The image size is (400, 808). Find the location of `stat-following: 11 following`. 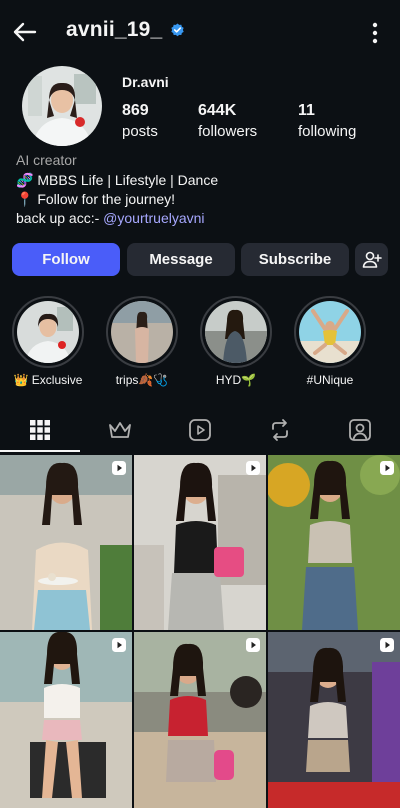

stat-following: 11 following is located at coordinates (327, 121).